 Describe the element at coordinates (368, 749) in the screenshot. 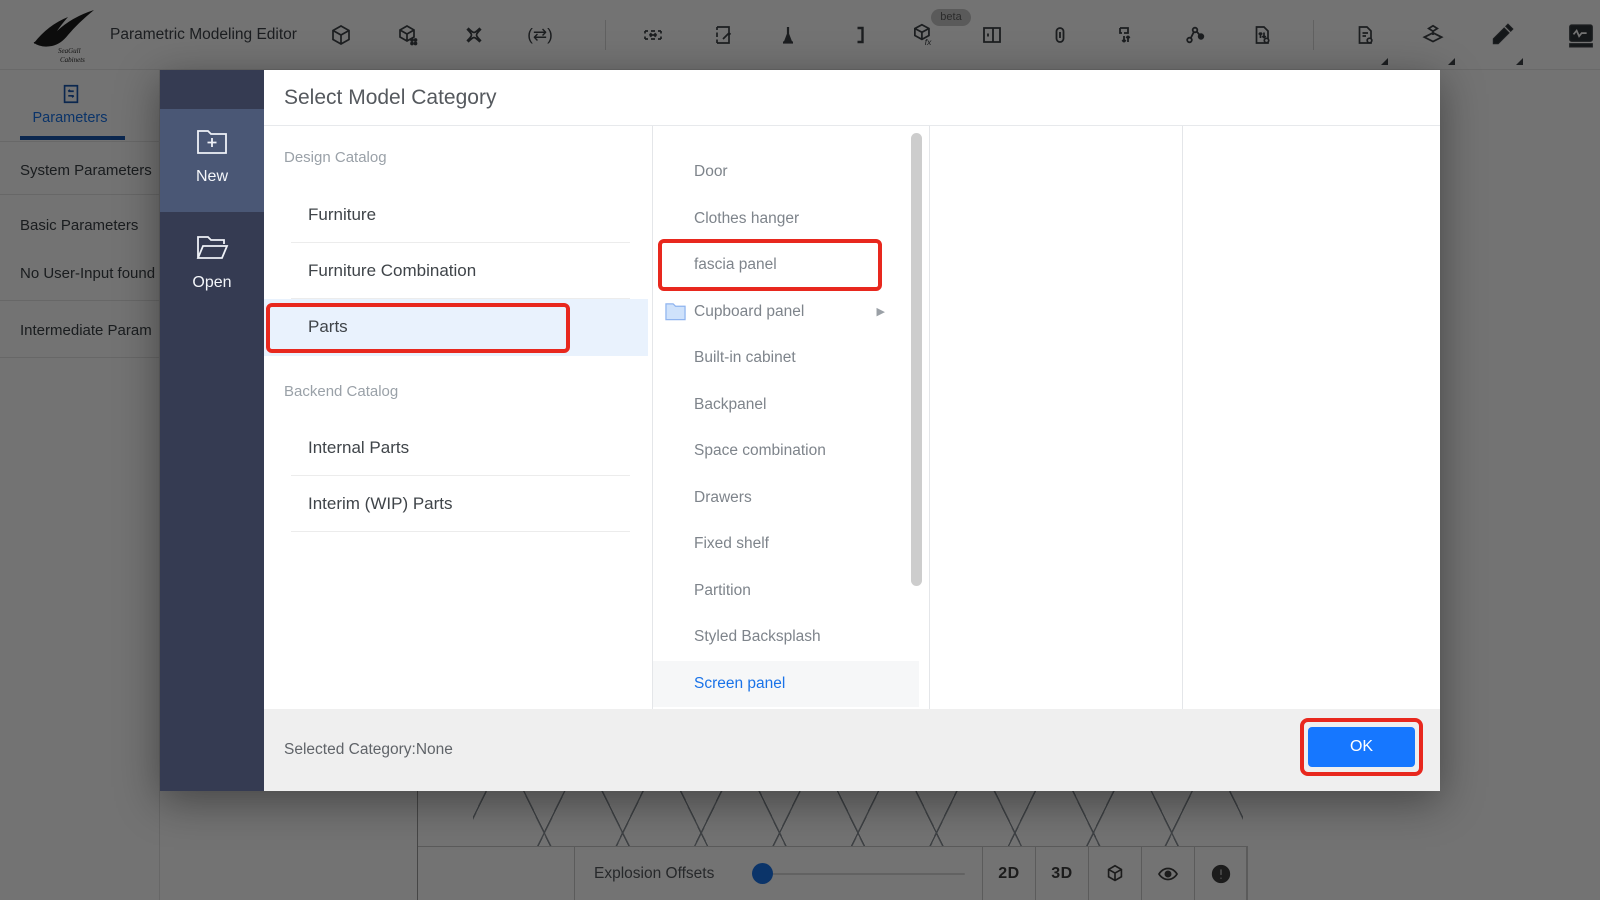

I see `selected-category-status: Selected Category:None` at that location.